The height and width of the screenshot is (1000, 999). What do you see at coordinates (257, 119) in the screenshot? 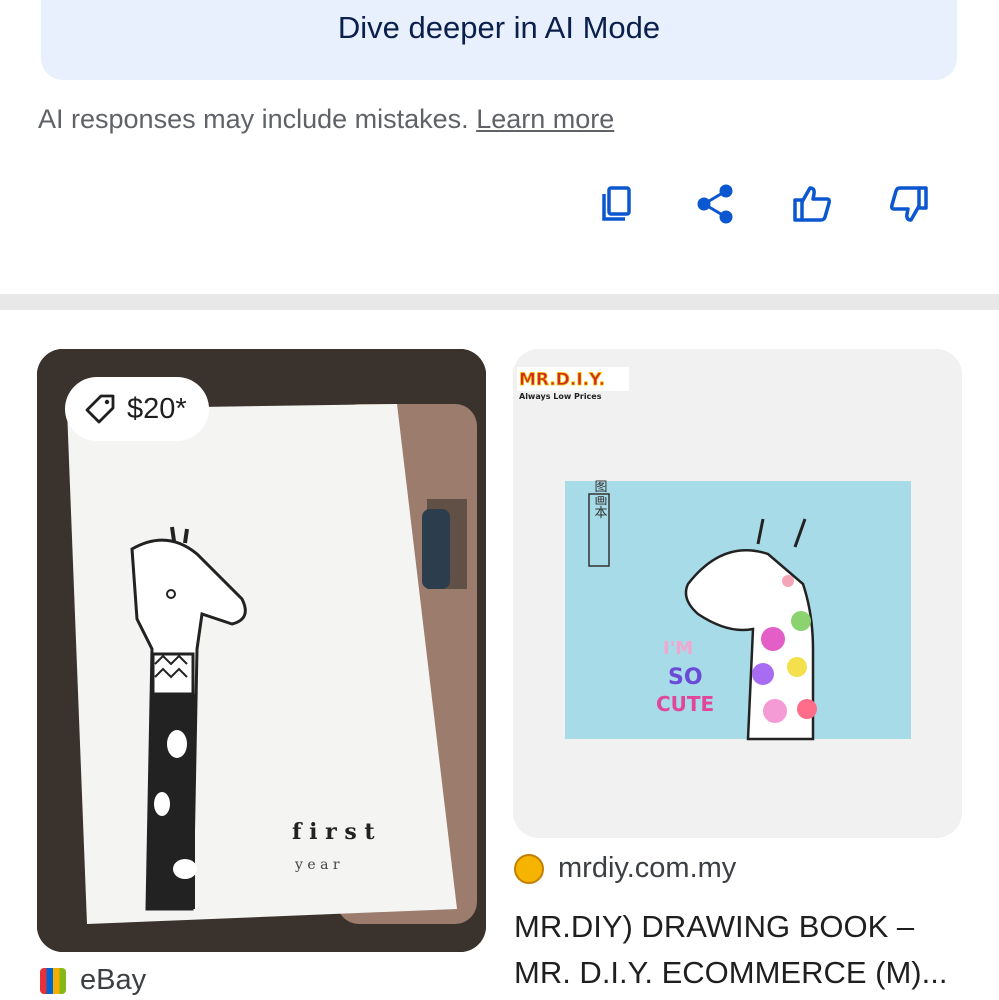
I see `disclaimer-text: AI responses may include mistakes.` at bounding box center [257, 119].